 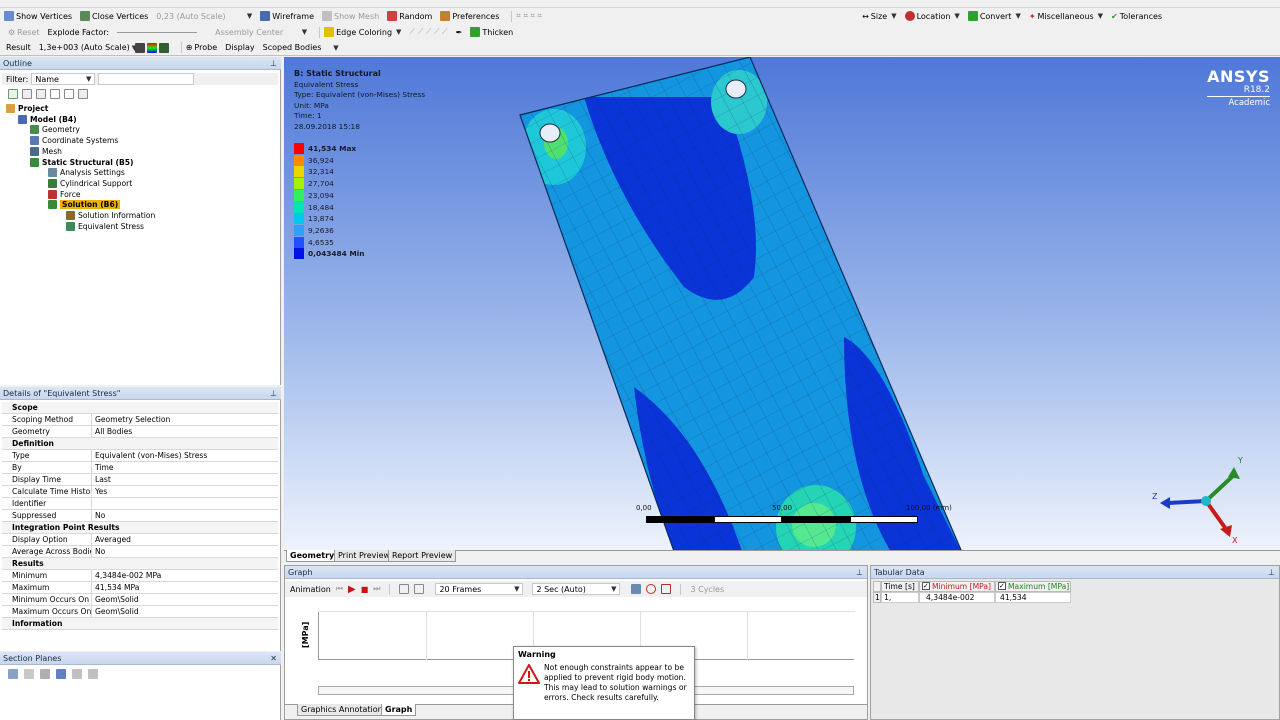 I want to click on tab-geometry: Geometry, so click(x=312, y=556).